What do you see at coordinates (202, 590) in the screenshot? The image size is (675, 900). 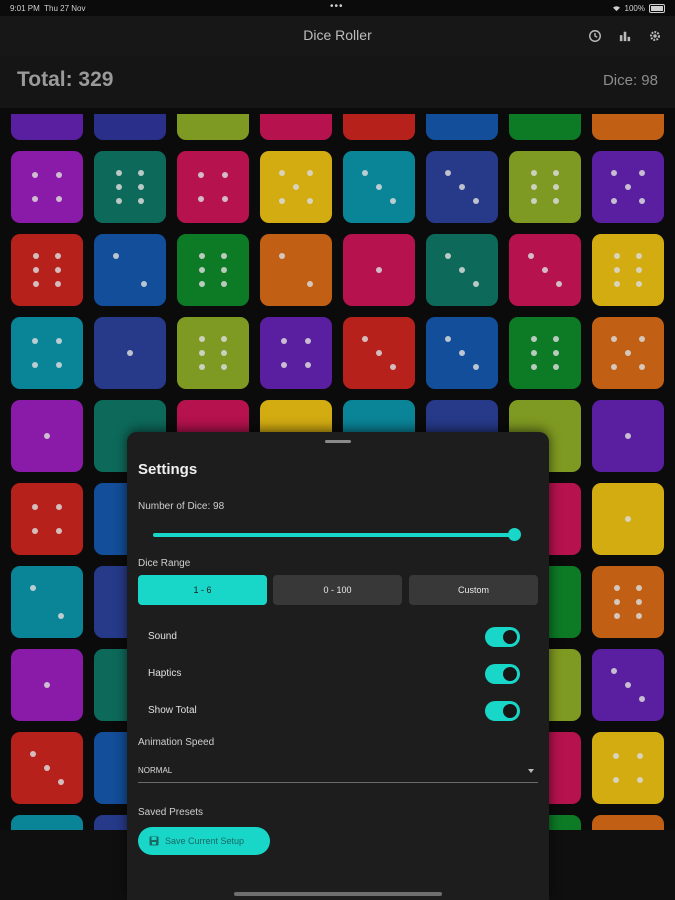 I see `range-option-1-6: 1 - 6` at bounding box center [202, 590].